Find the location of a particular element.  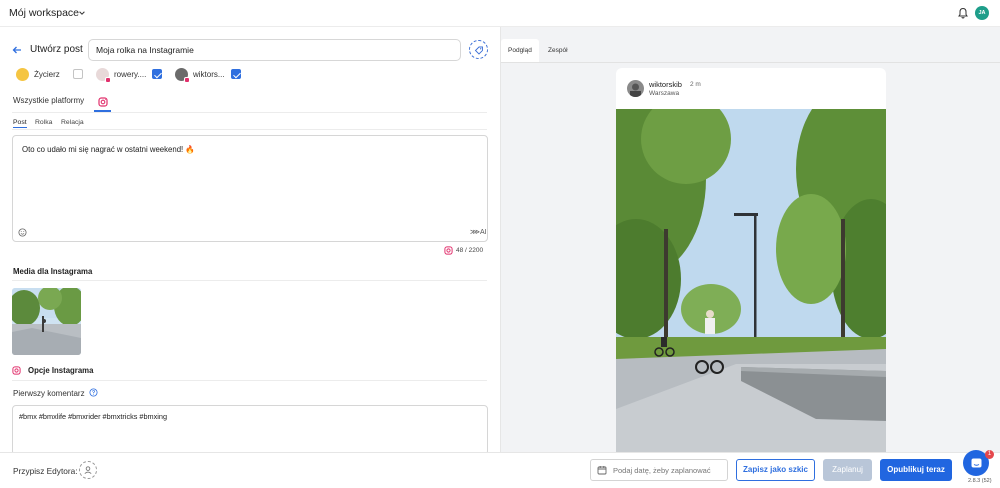

user-add-icon is located at coordinates (88, 470).